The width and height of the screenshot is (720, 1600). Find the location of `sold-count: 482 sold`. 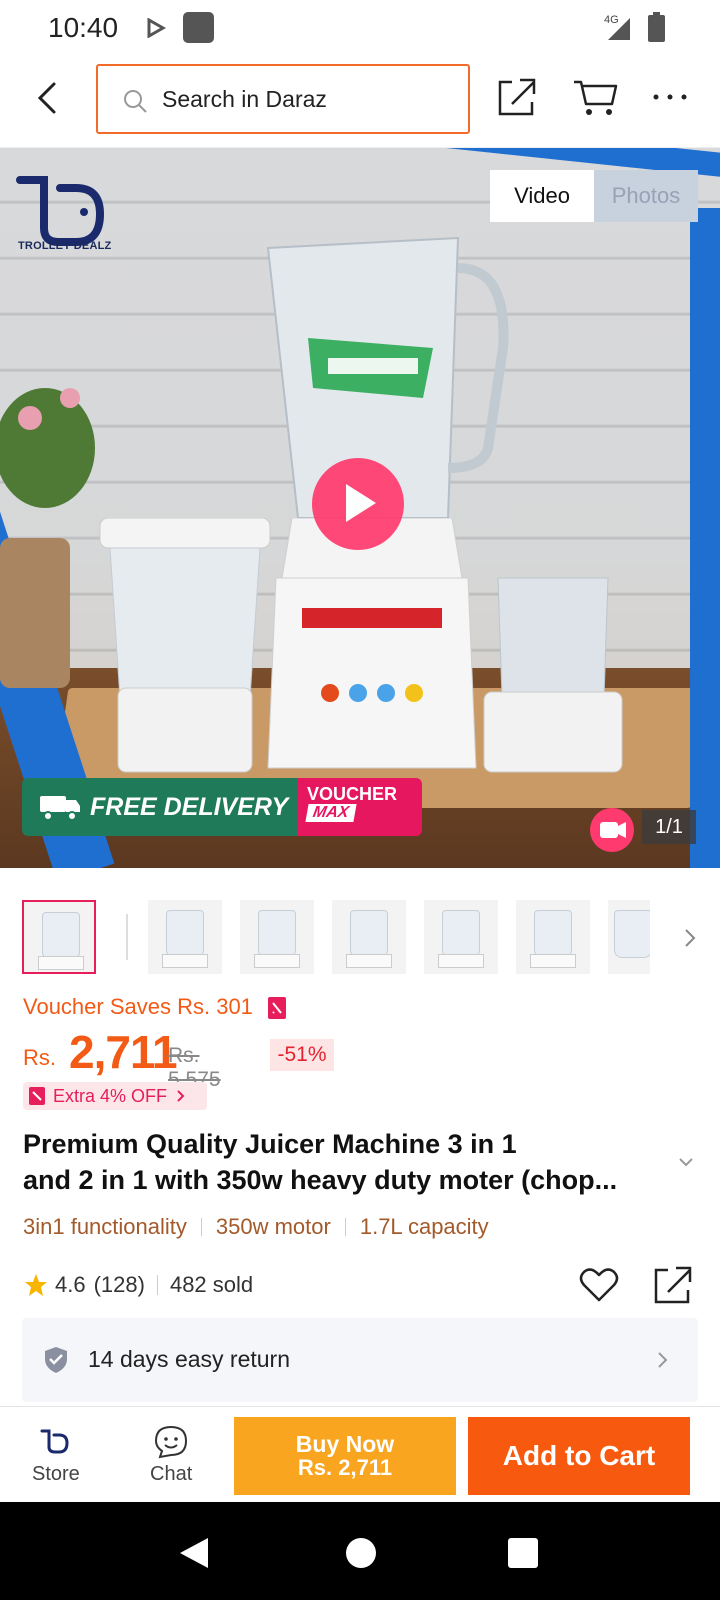

sold-count: 482 sold is located at coordinates (211, 1284).